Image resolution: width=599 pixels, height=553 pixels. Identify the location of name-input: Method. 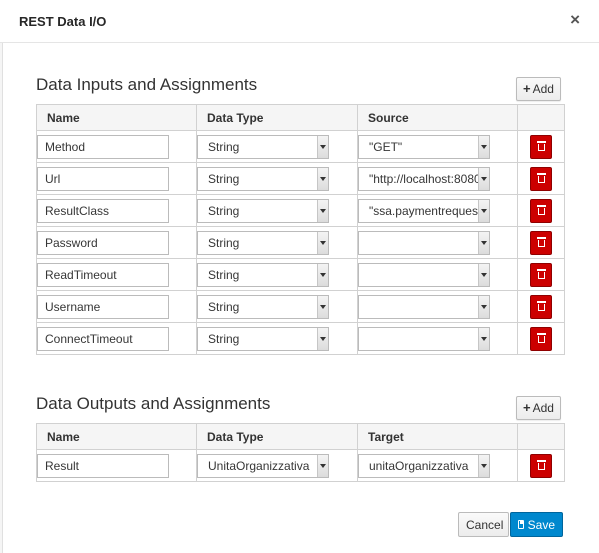
(103, 146).